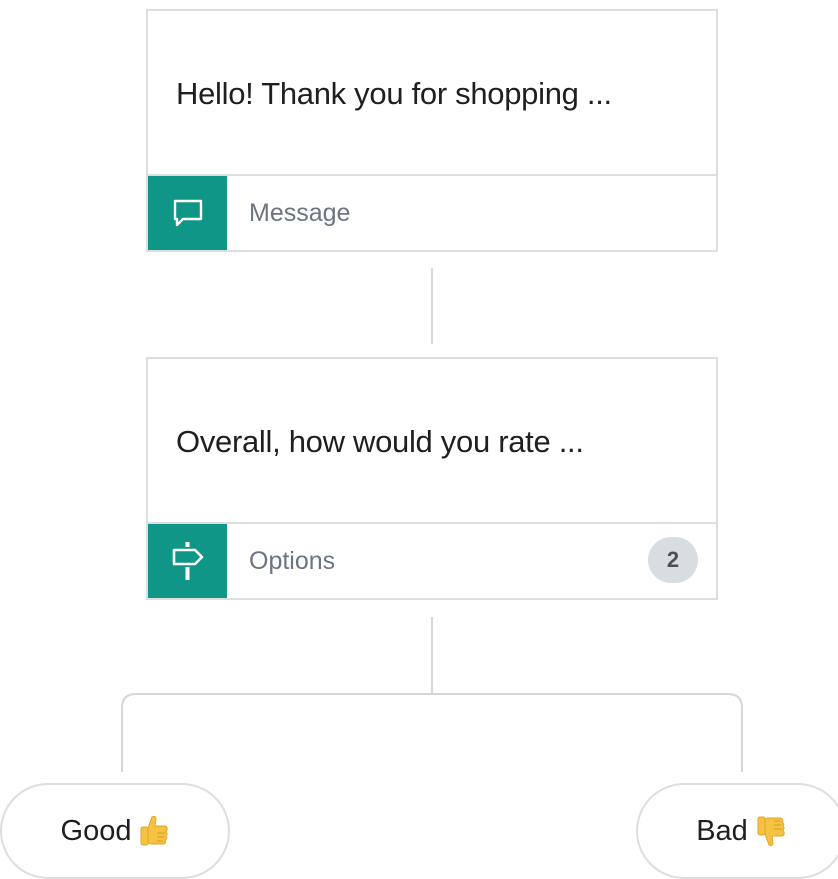 This screenshot has height=879, width=838. I want to click on options-count-badge: 2, so click(673, 560).